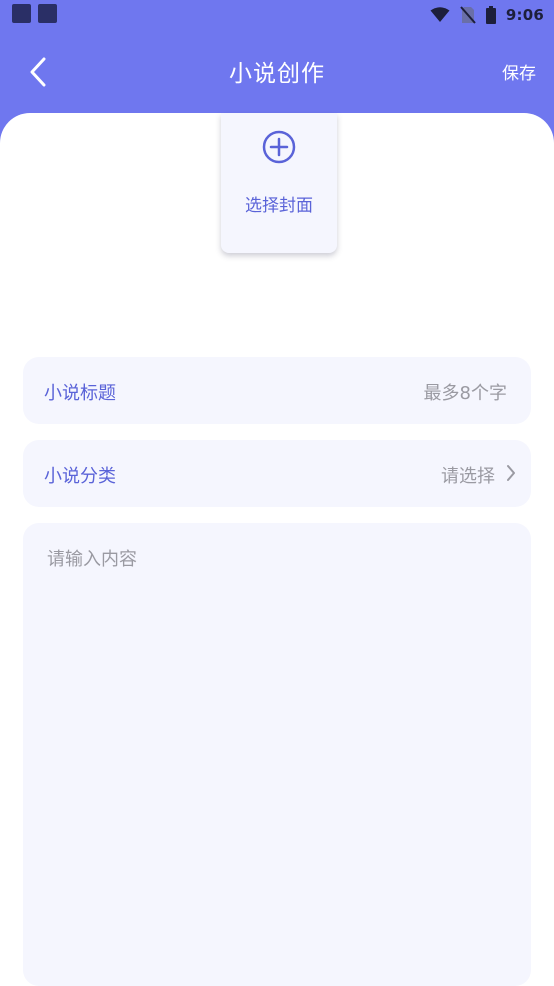 The width and height of the screenshot is (554, 986). I want to click on novel-category-field: 小说分类 请选择, so click(277, 473).